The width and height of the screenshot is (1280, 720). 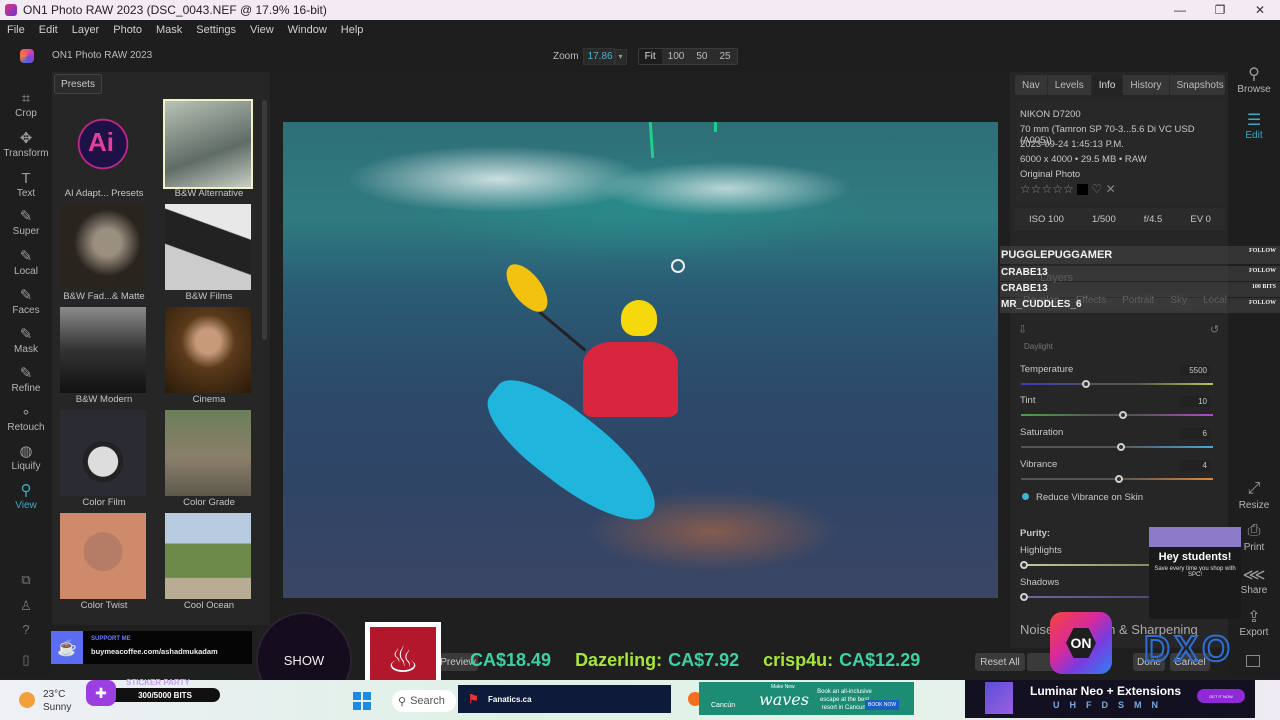 I want to click on color-label-swatch, so click(x=1083, y=190).